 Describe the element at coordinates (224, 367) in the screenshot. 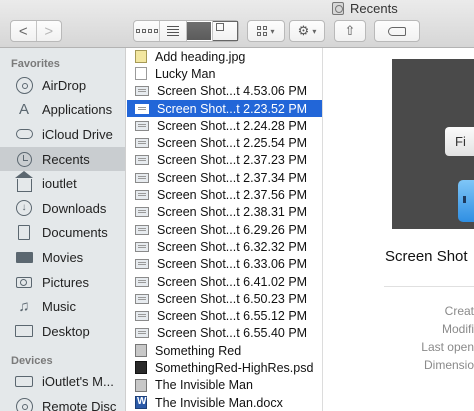

I see `list-item: SomethingRed-HighRes.psd` at that location.